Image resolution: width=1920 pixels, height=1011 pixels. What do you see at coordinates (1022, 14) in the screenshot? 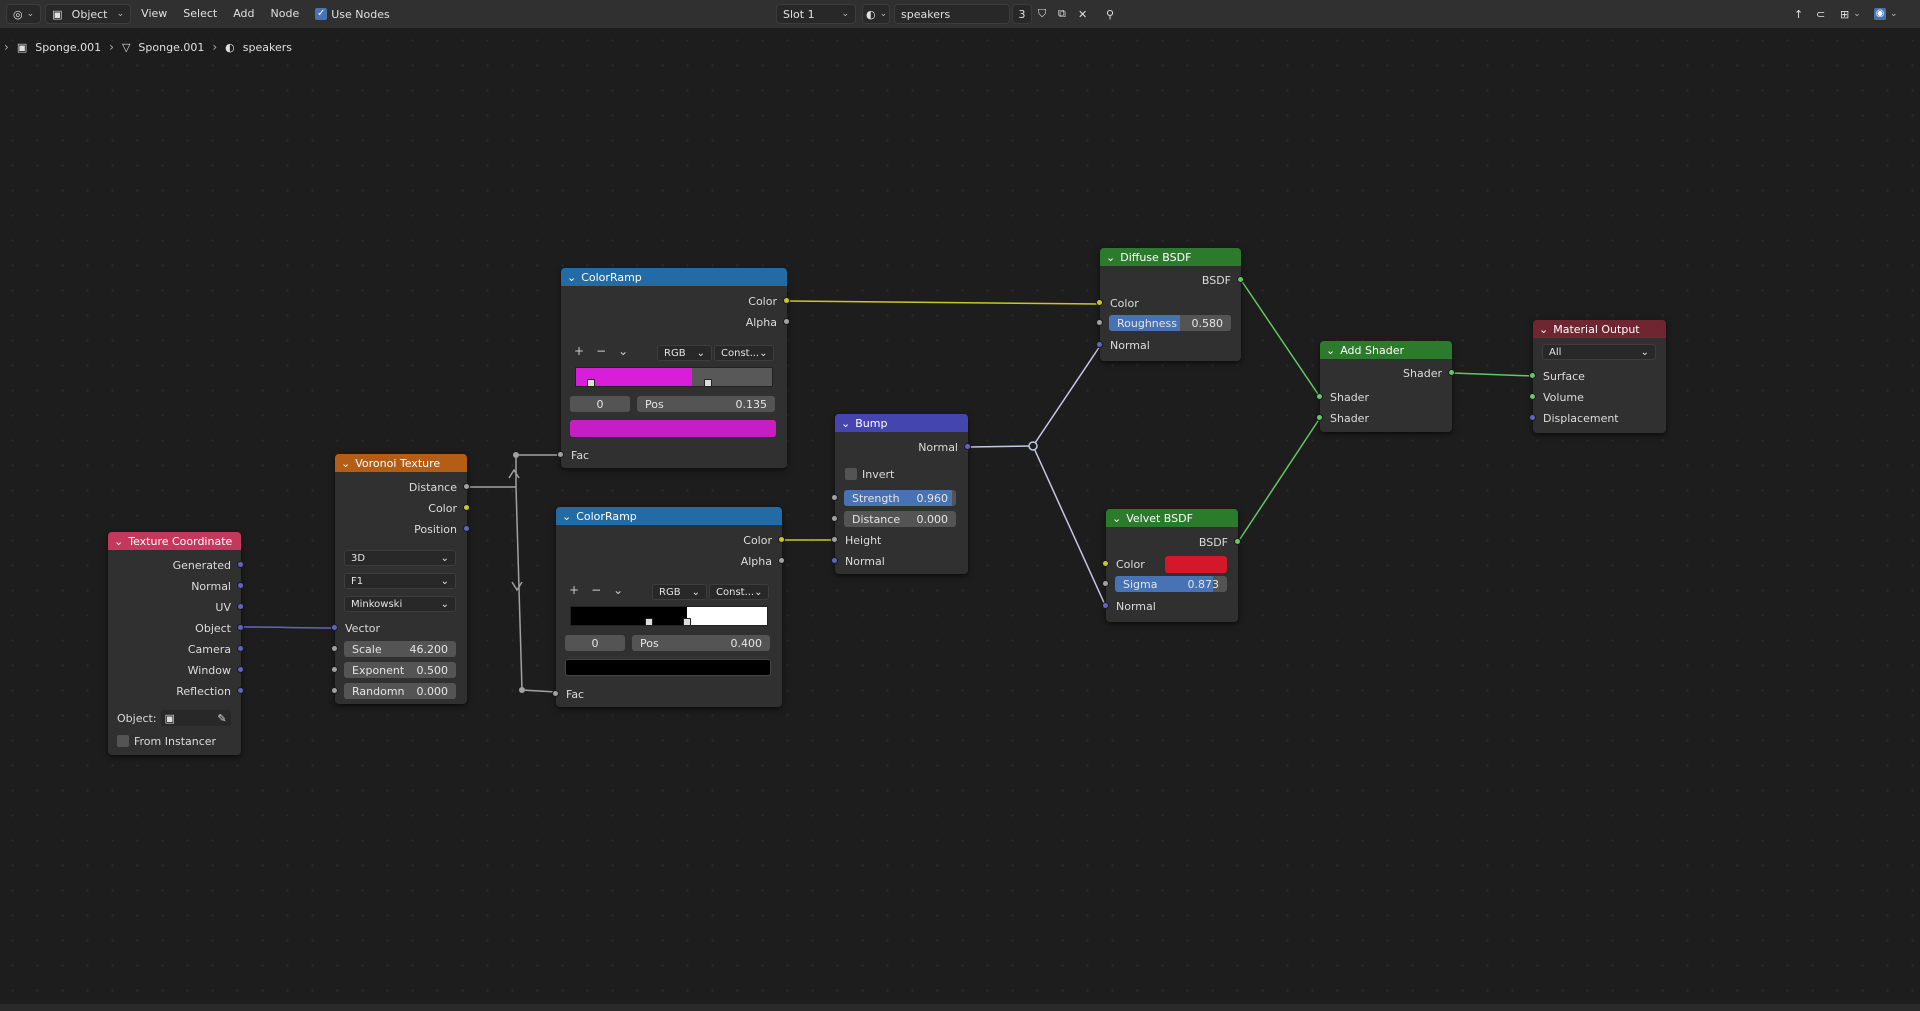
I see `user-count-button: 3` at bounding box center [1022, 14].